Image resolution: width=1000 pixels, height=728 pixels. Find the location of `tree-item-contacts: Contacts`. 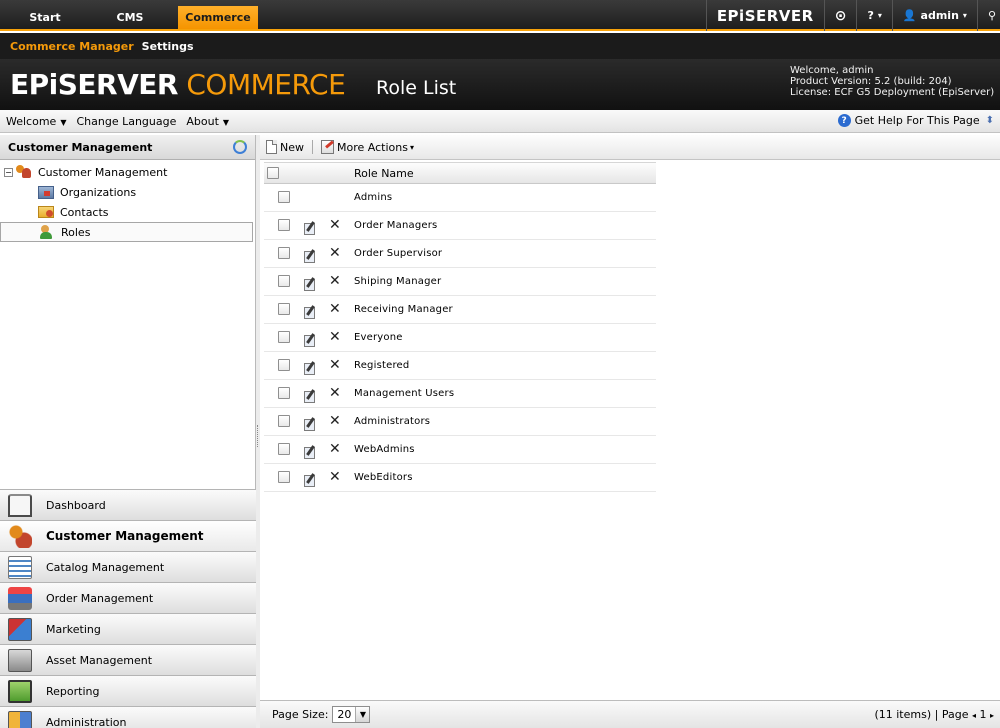

tree-item-contacts: Contacts is located at coordinates (127, 212).